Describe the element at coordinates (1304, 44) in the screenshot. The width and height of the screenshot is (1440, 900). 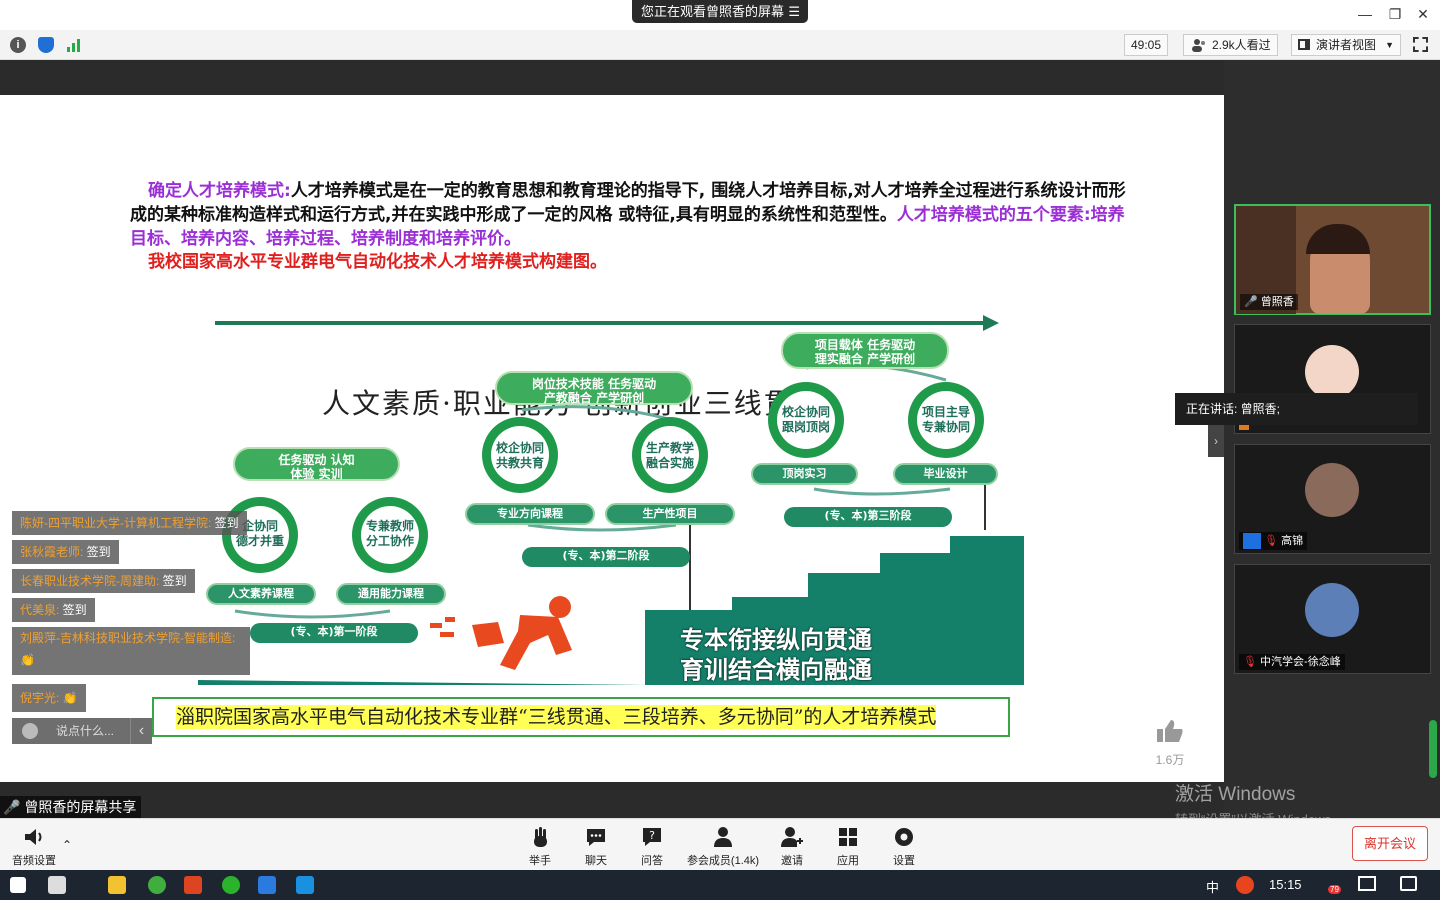
I see `layout-icon` at that location.